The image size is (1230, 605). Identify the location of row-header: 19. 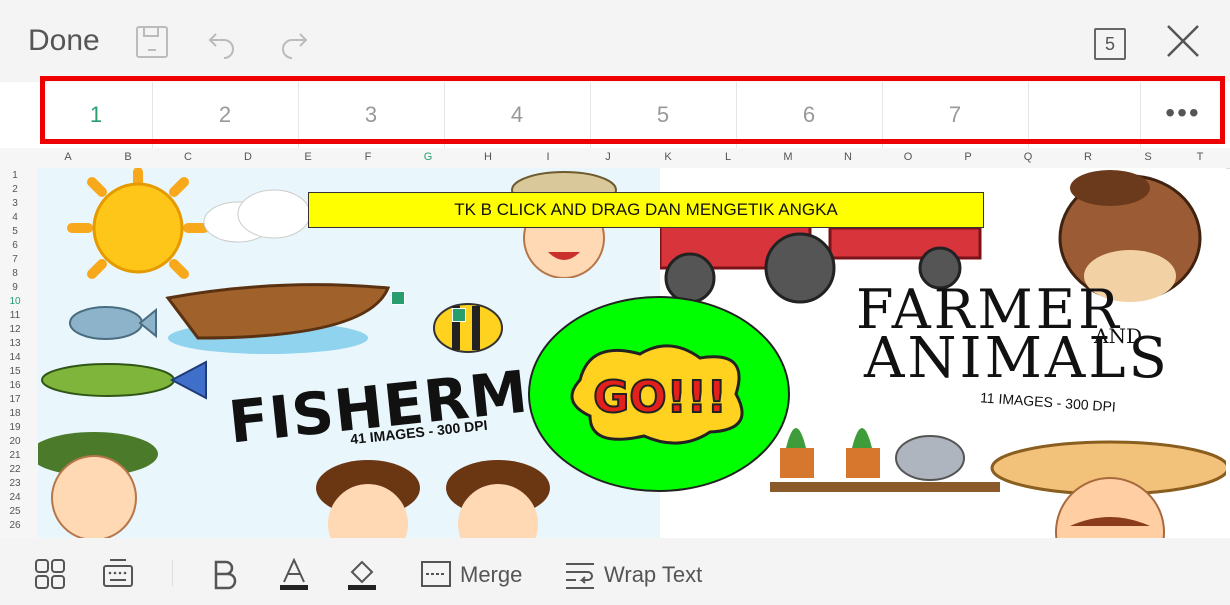
(15, 427).